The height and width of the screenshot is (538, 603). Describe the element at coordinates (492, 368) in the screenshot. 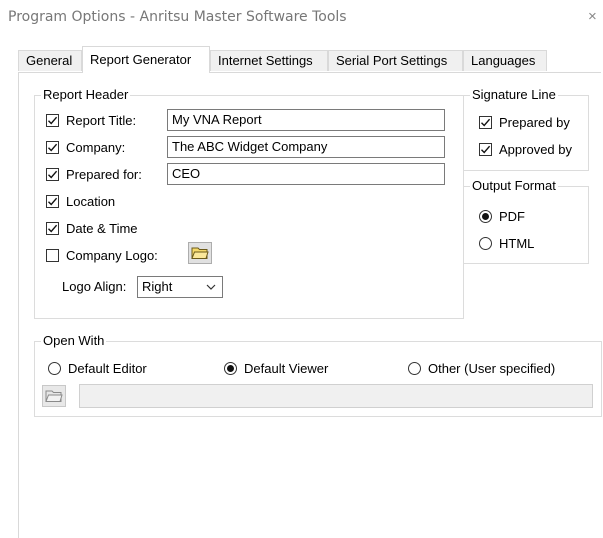

I see `other-user-specified-label: Other (User specified)` at that location.